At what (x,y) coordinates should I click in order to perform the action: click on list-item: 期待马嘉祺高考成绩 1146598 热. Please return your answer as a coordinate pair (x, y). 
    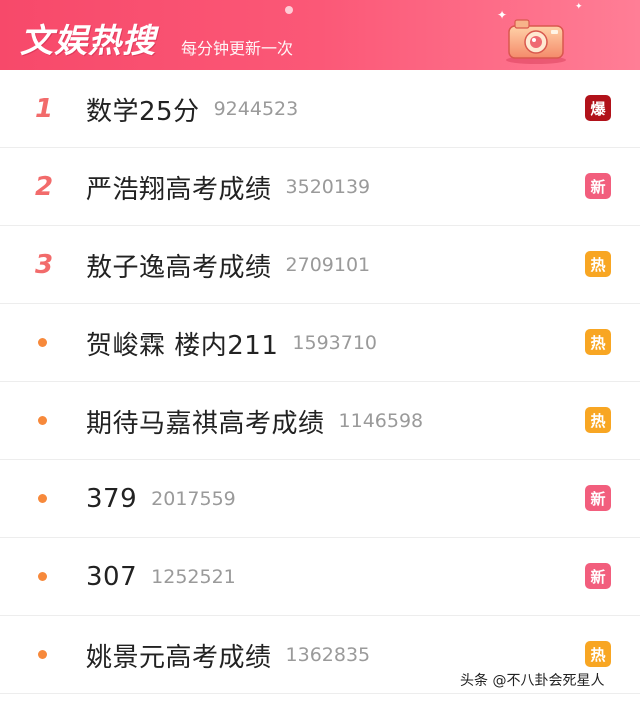
    Looking at the image, I should click on (320, 421).